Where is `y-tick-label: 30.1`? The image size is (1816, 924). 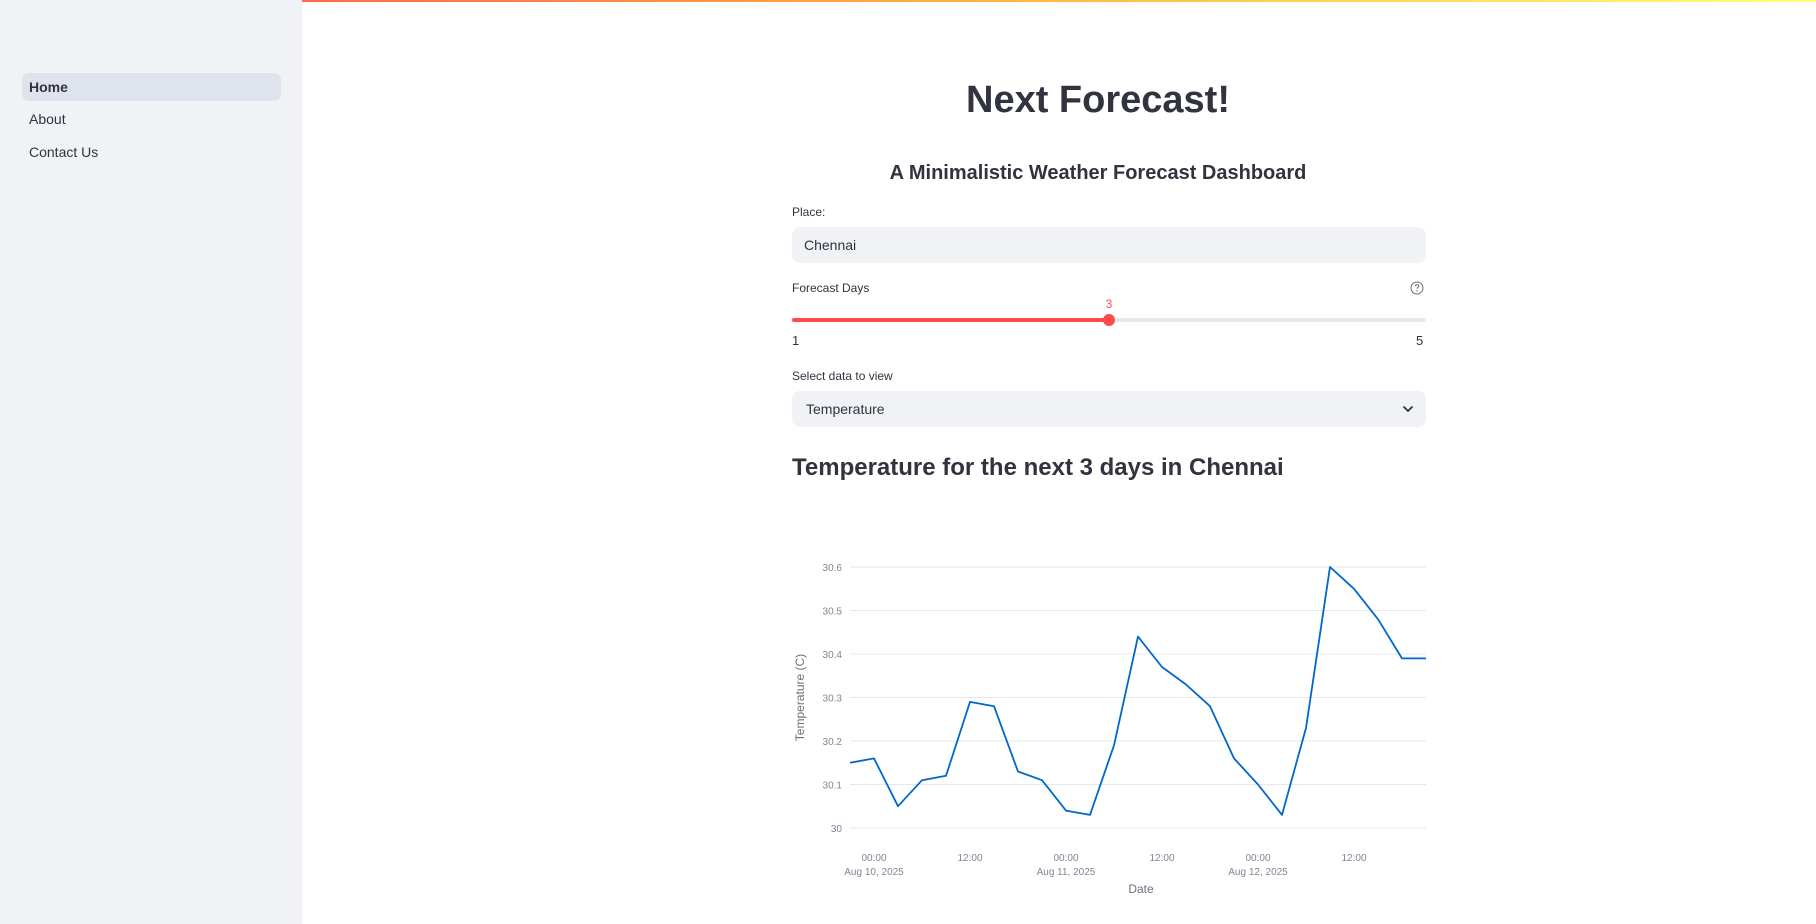
y-tick-label: 30.1 is located at coordinates (833, 786).